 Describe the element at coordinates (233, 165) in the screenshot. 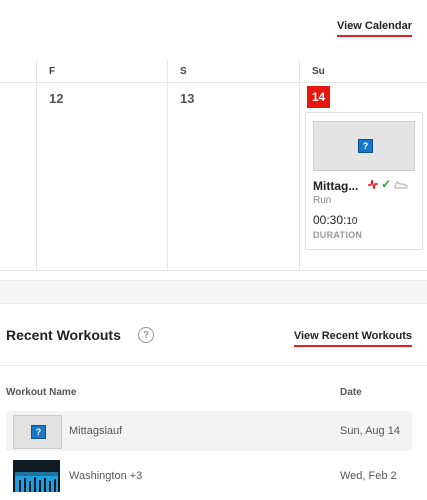

I see `day-column-saturday: S 13` at that location.